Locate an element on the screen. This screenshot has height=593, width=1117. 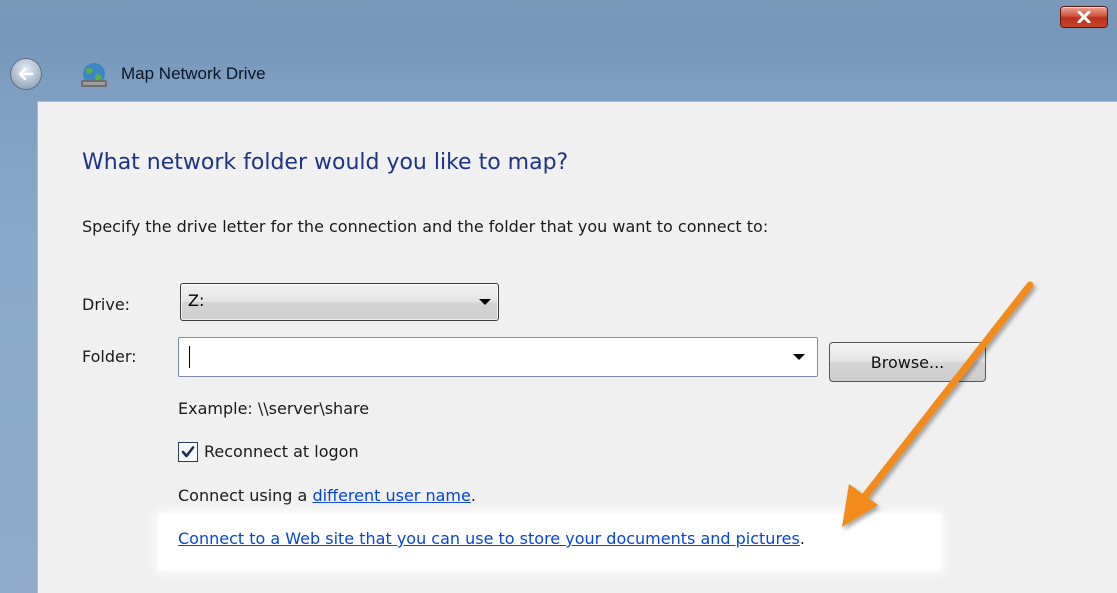
folder-label: Folder: is located at coordinates (109, 356).